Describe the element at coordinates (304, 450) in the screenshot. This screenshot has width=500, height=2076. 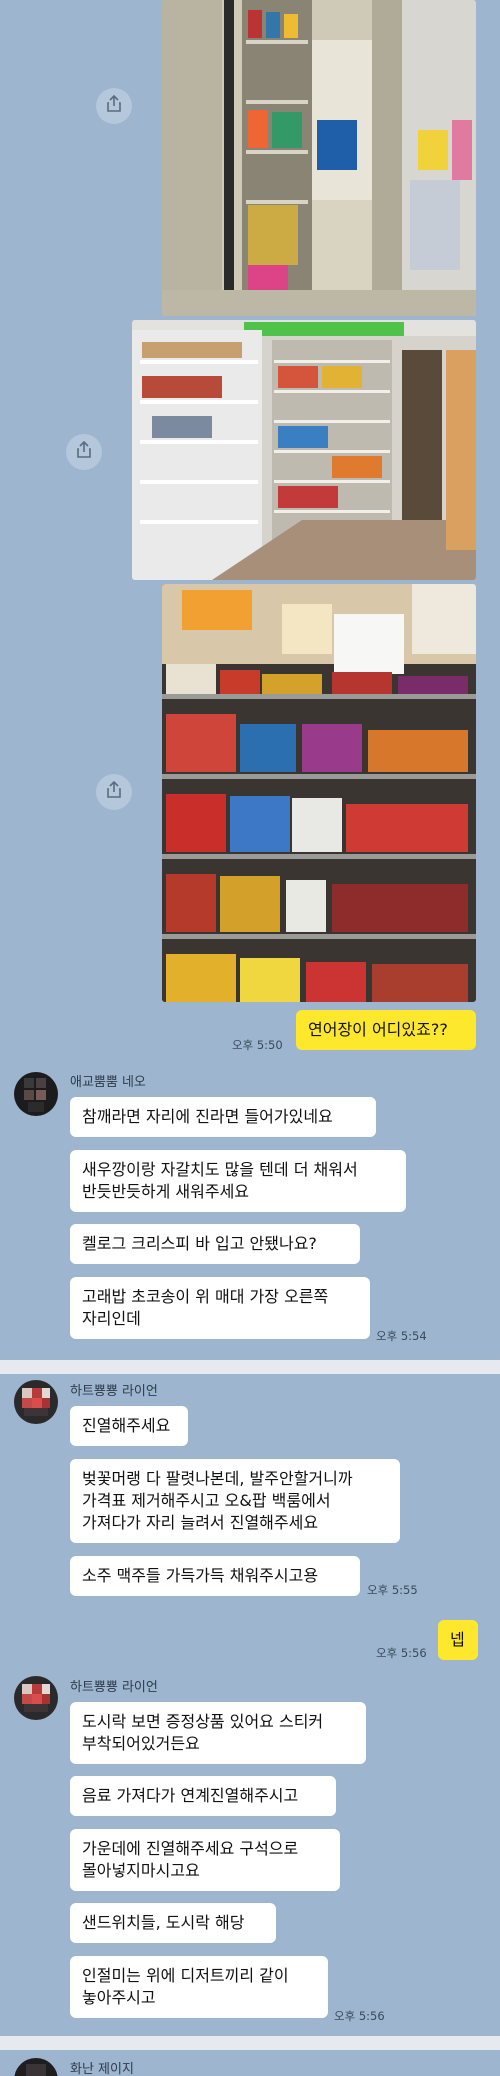
I see `photo-store-shelves` at that location.